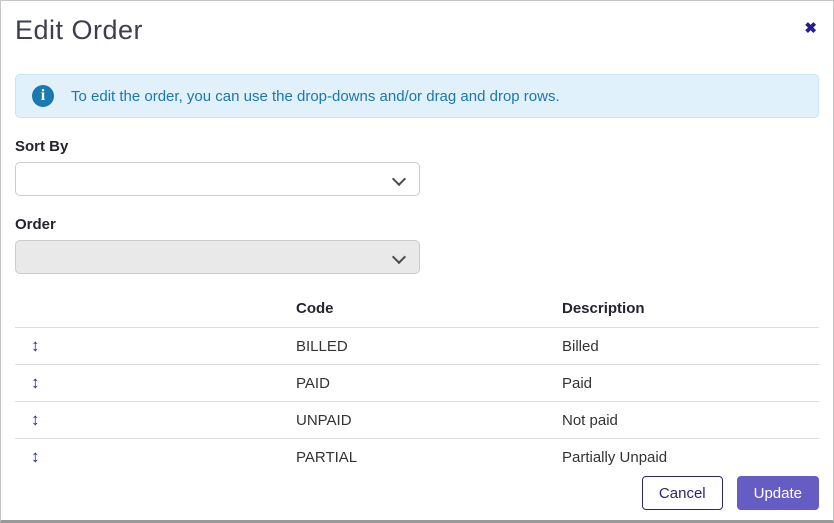  I want to click on order-group: Order, so click(417, 245).